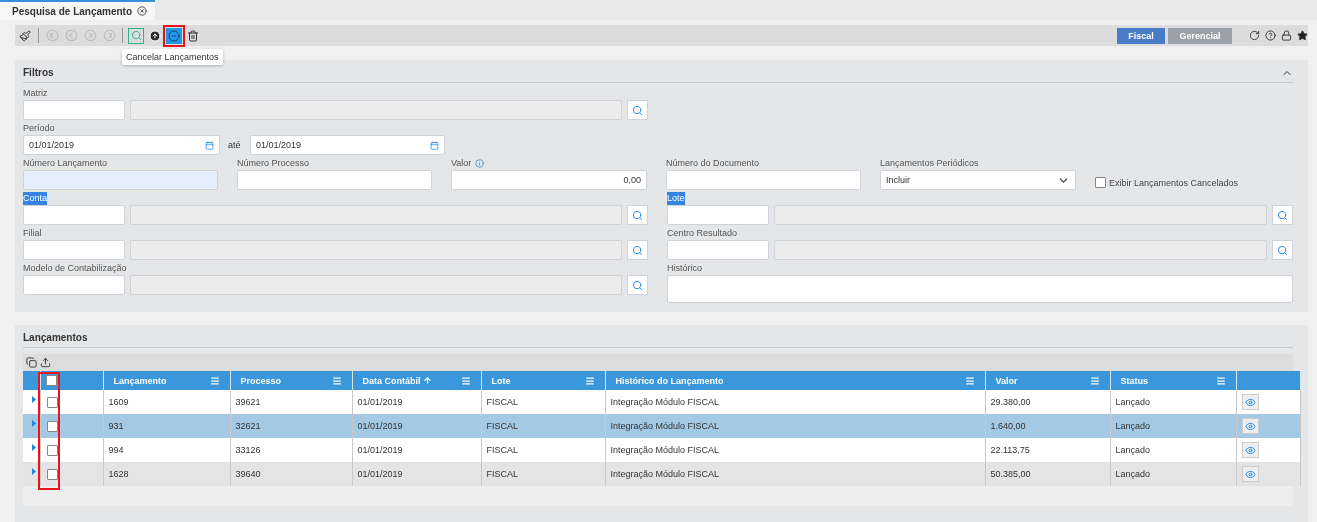 The image size is (1317, 522). I want to click on select-field: Incluir, so click(978, 180).